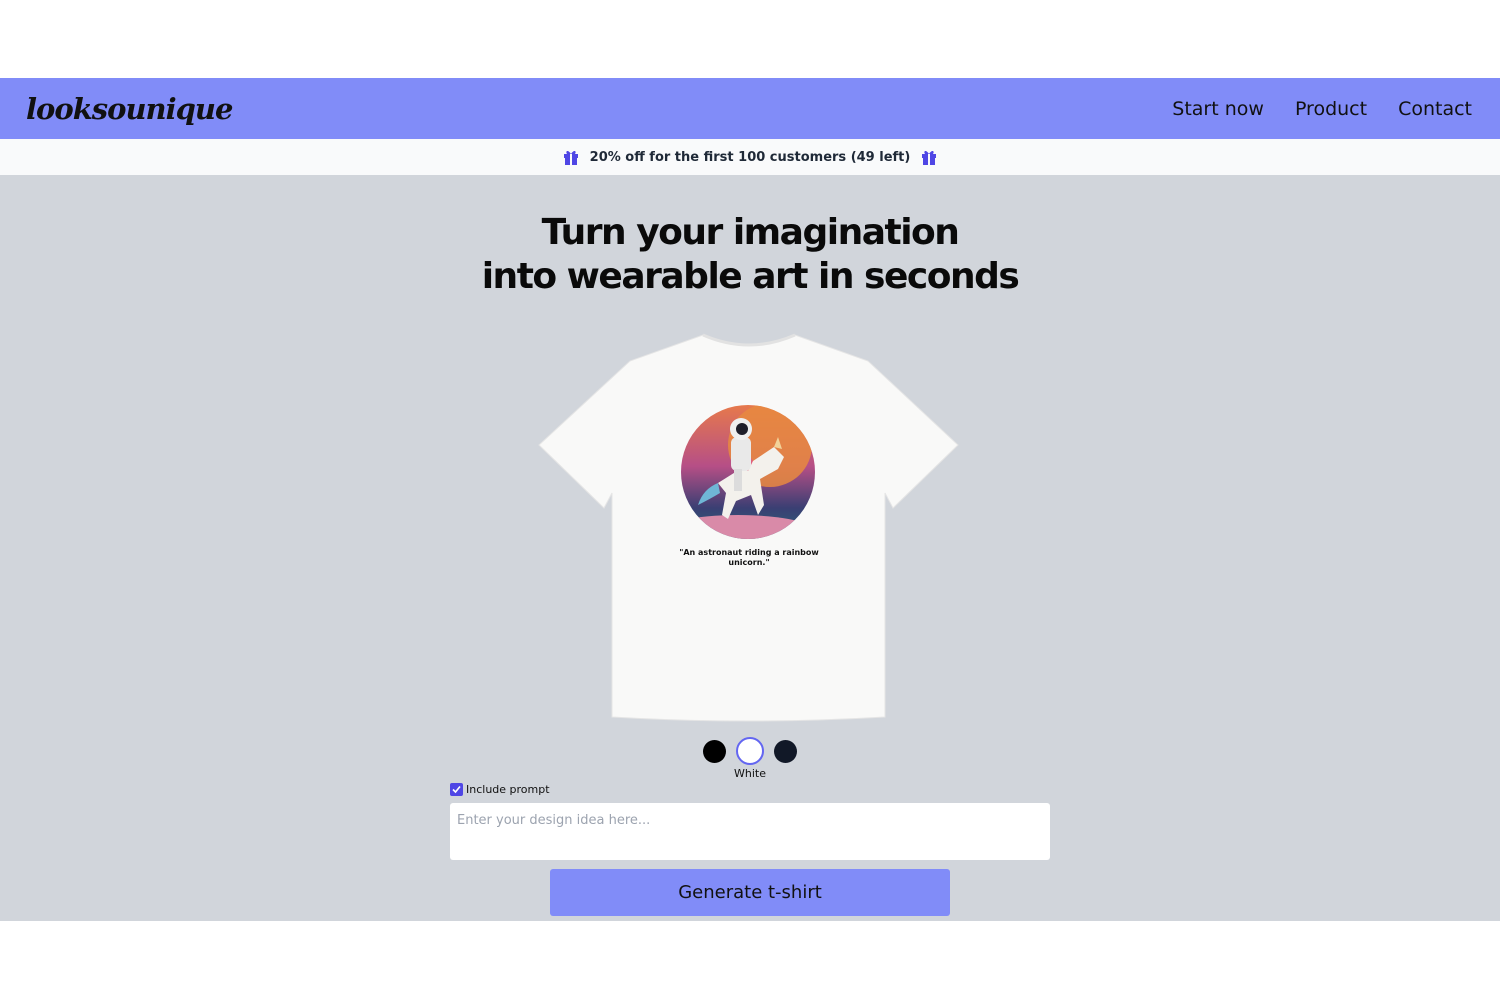 The height and width of the screenshot is (1000, 1500). I want to click on color-swatch-navy, so click(785, 751).